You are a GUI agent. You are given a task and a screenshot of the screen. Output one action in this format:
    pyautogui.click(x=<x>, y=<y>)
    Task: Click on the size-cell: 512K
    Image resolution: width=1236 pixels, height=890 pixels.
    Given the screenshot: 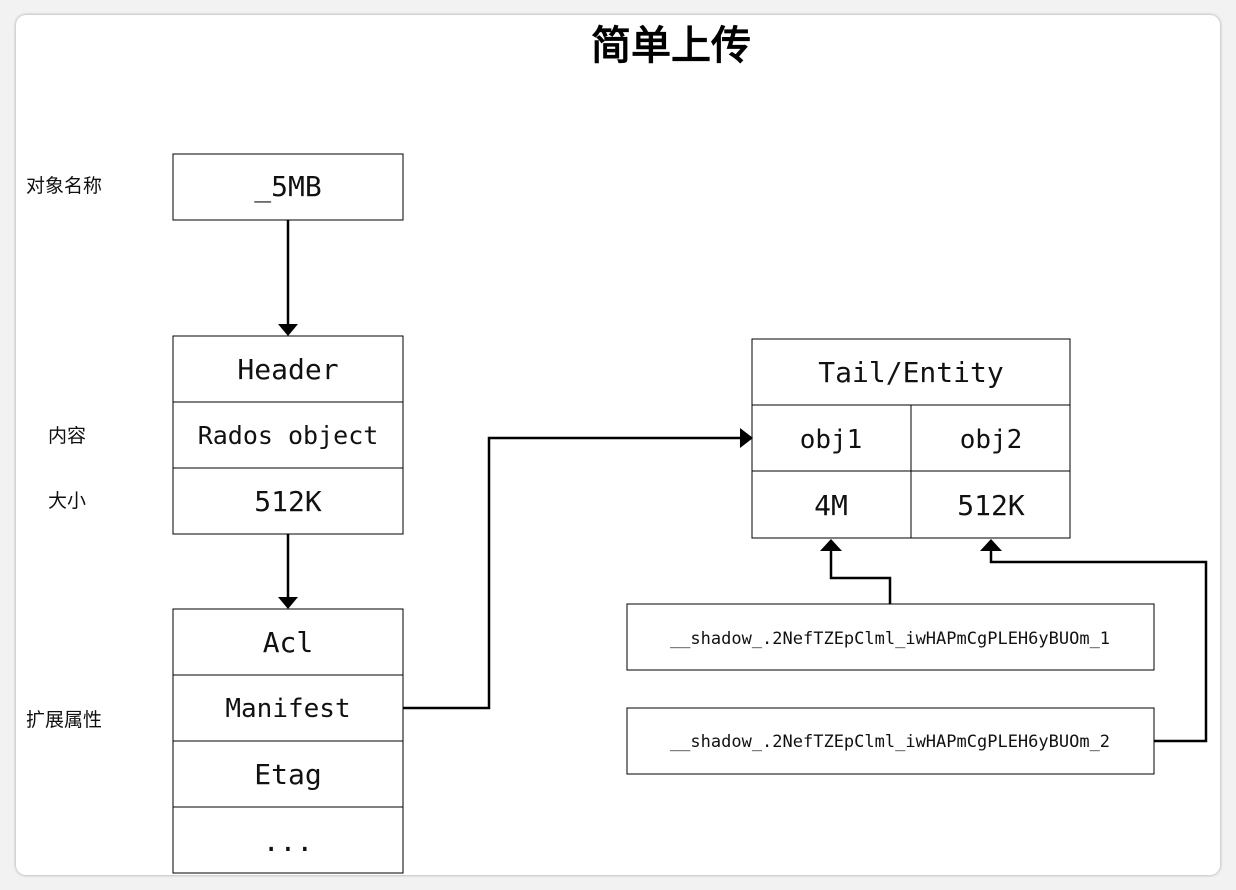 What is the action you would take?
    pyautogui.click(x=288, y=501)
    